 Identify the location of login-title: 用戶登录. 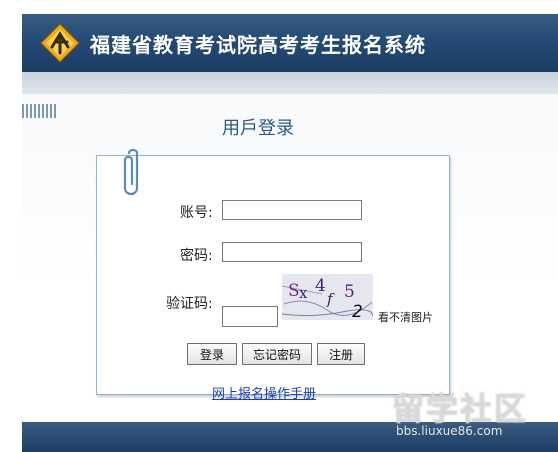
(258, 128).